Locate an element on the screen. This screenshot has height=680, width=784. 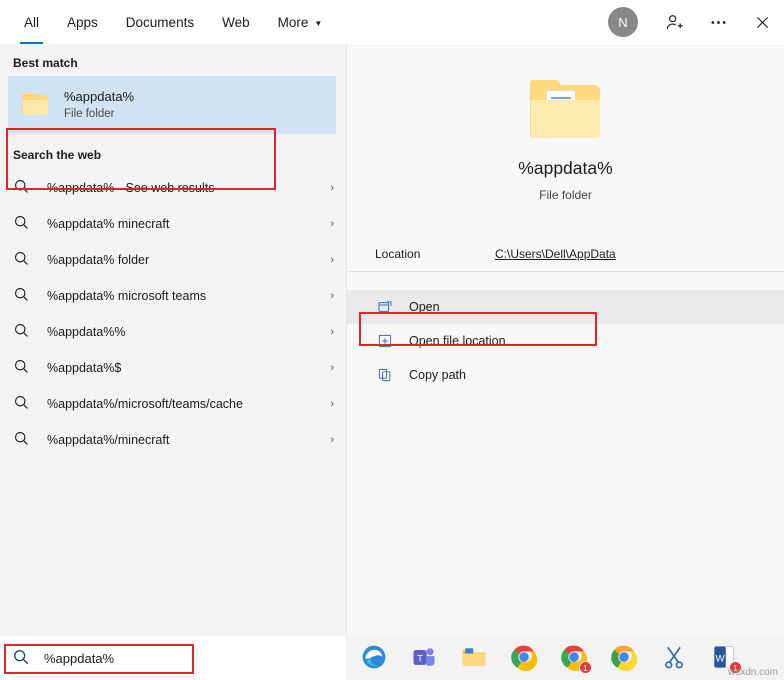
tab-documents-label: Documents is located at coordinates (160, 22).